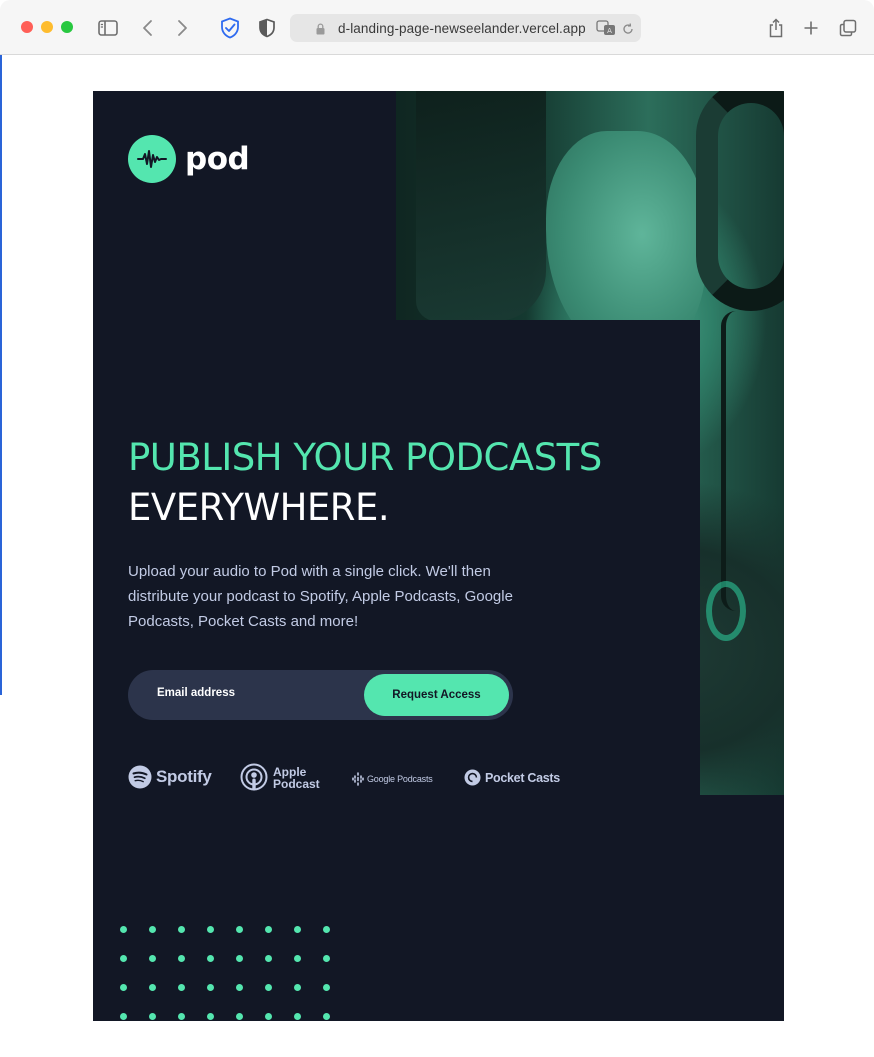  I want to click on microphone-shape, so click(481, 206).